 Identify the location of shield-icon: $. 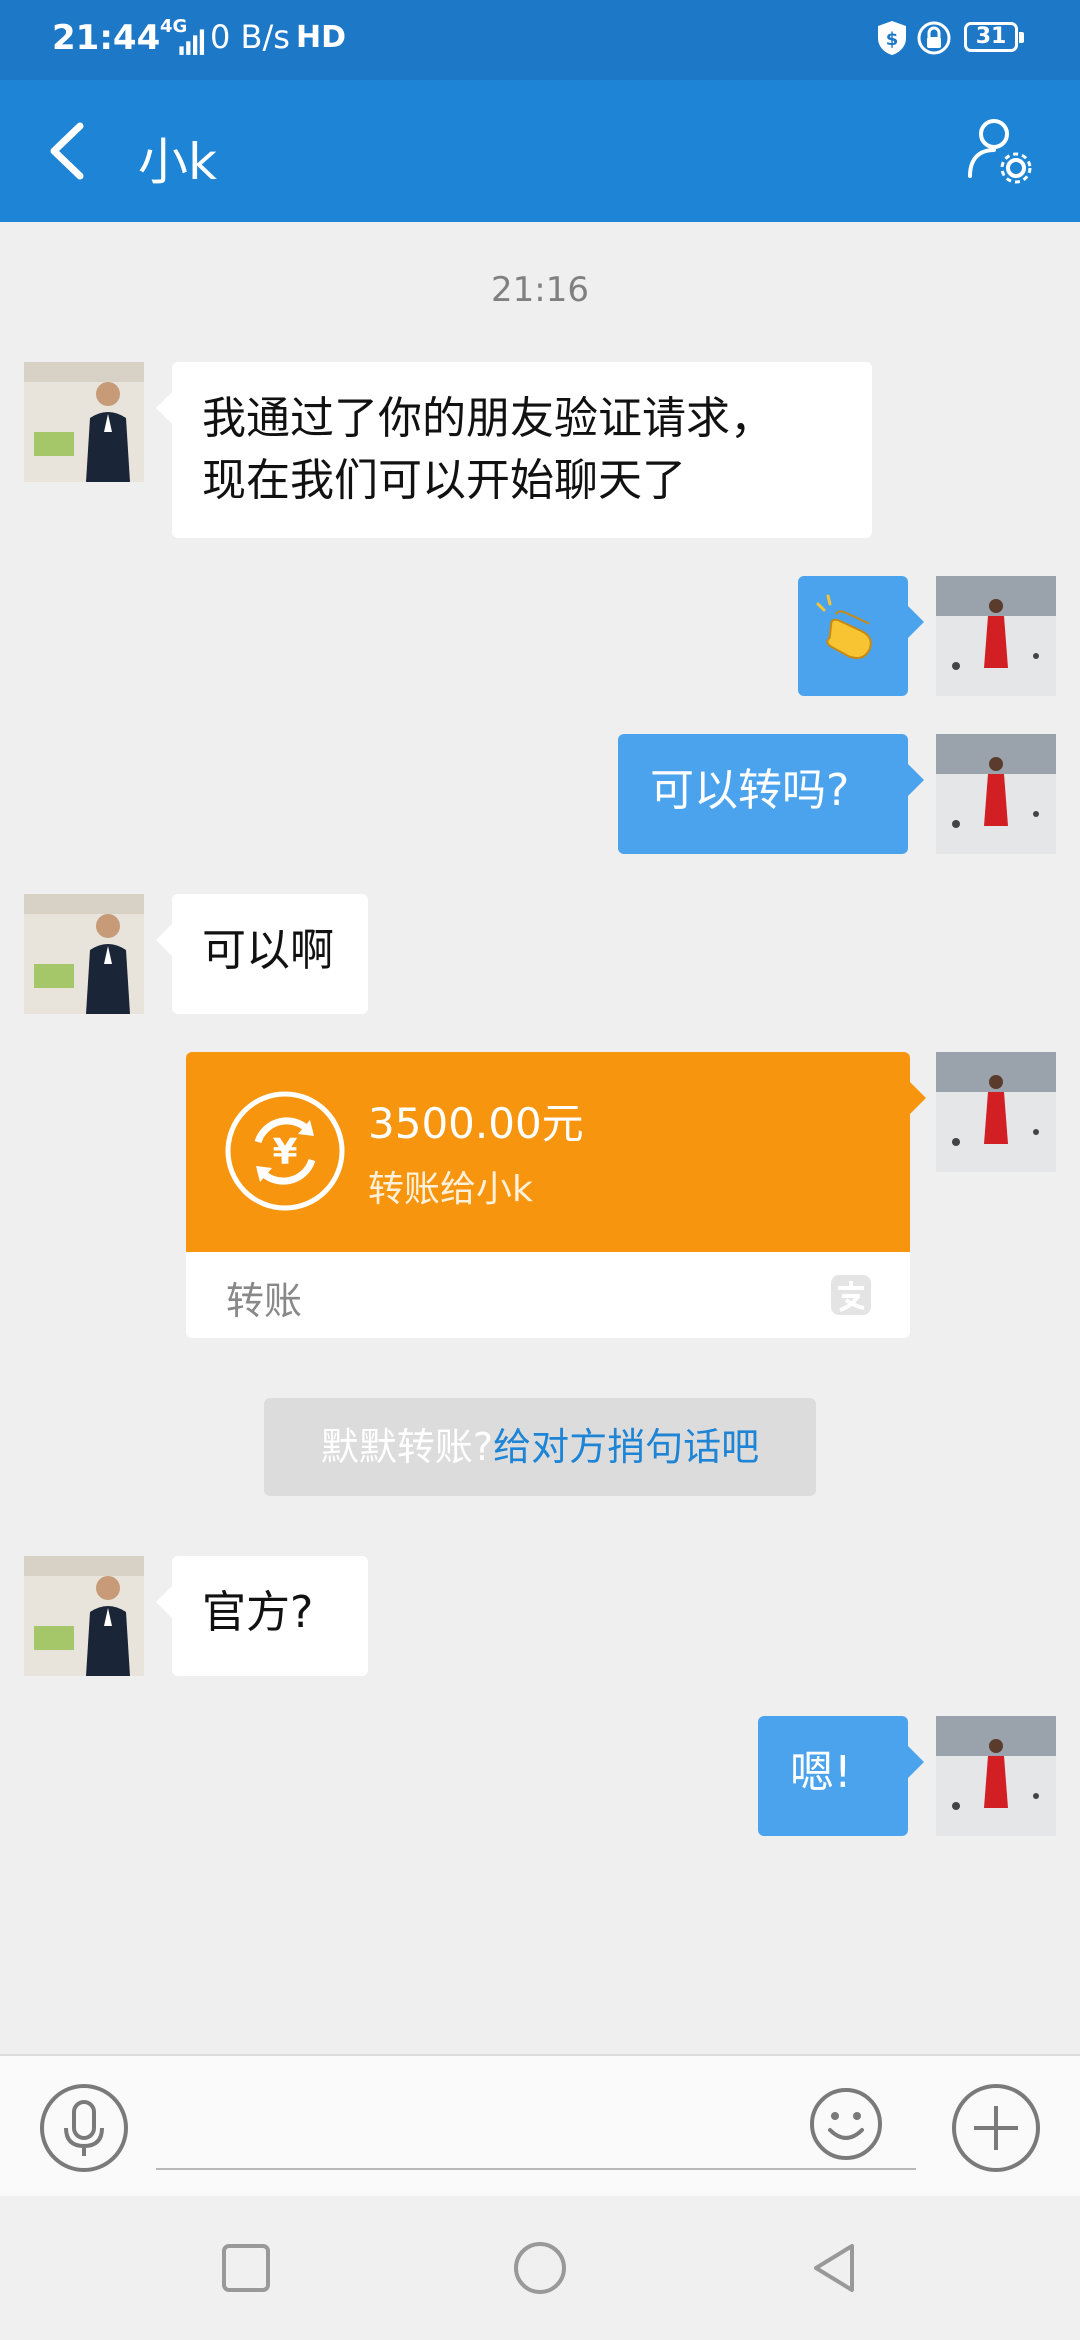
(892, 38).